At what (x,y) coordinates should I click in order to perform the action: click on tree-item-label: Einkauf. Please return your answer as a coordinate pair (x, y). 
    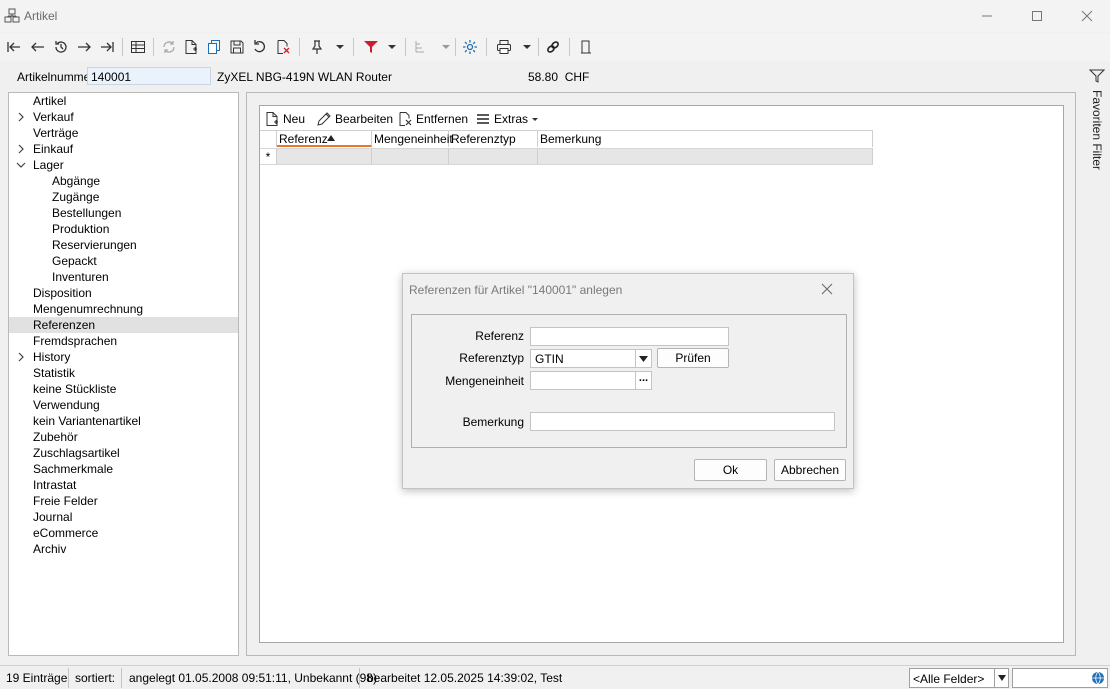
    Looking at the image, I should click on (53, 149).